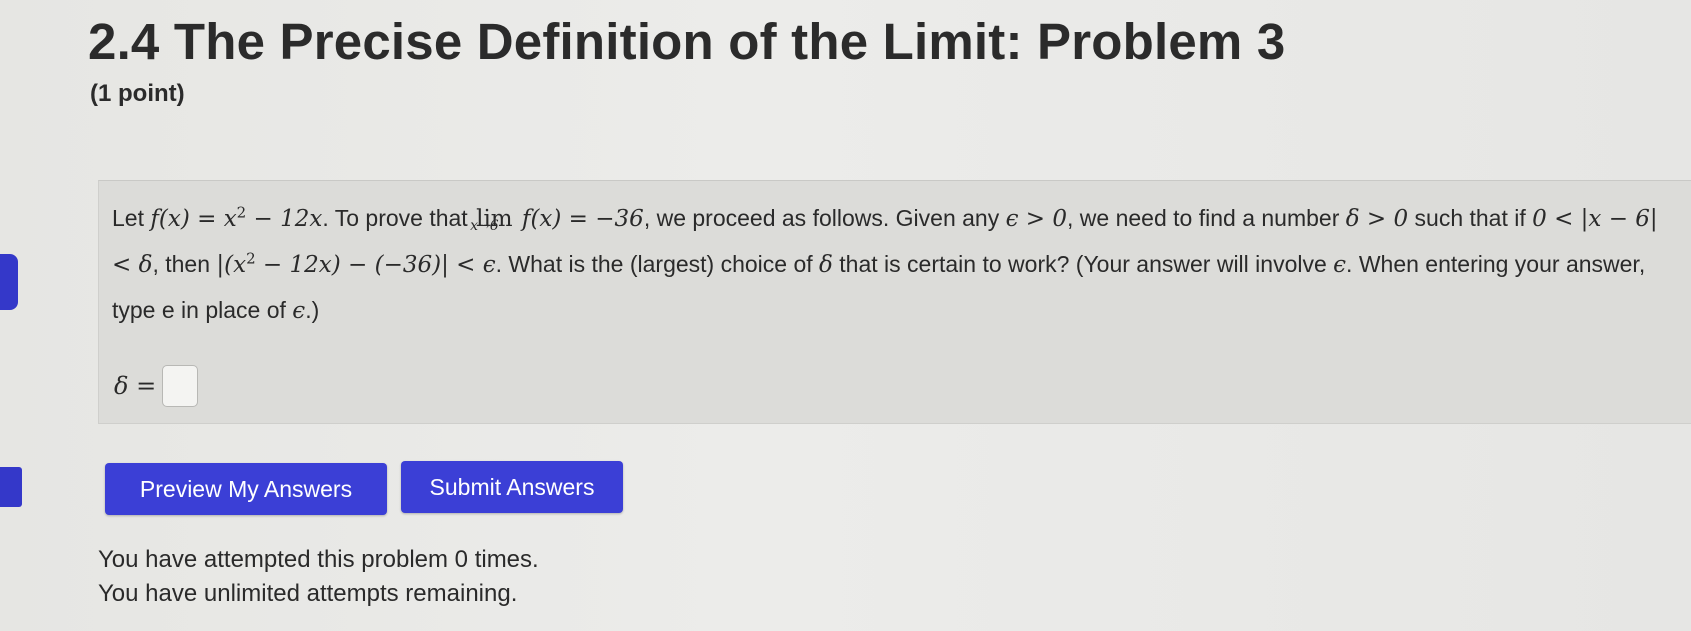 The height and width of the screenshot is (631, 1691). What do you see at coordinates (180, 386) in the screenshot?
I see `answer-input` at bounding box center [180, 386].